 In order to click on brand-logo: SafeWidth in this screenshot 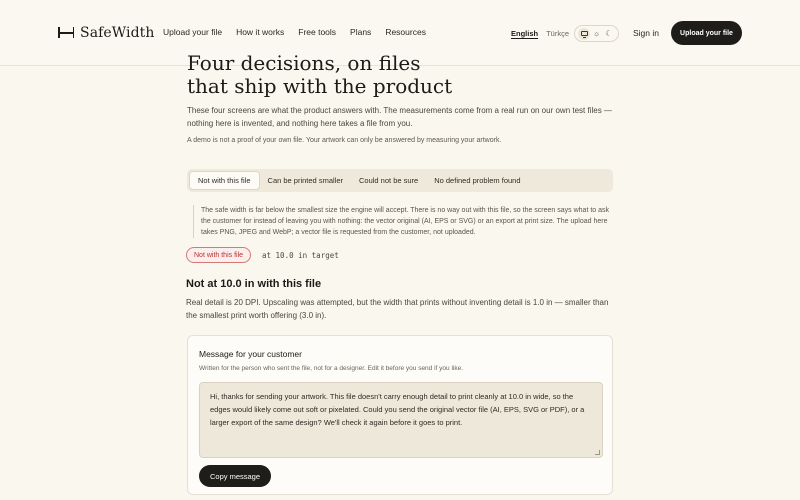, I will do `click(106, 33)`.